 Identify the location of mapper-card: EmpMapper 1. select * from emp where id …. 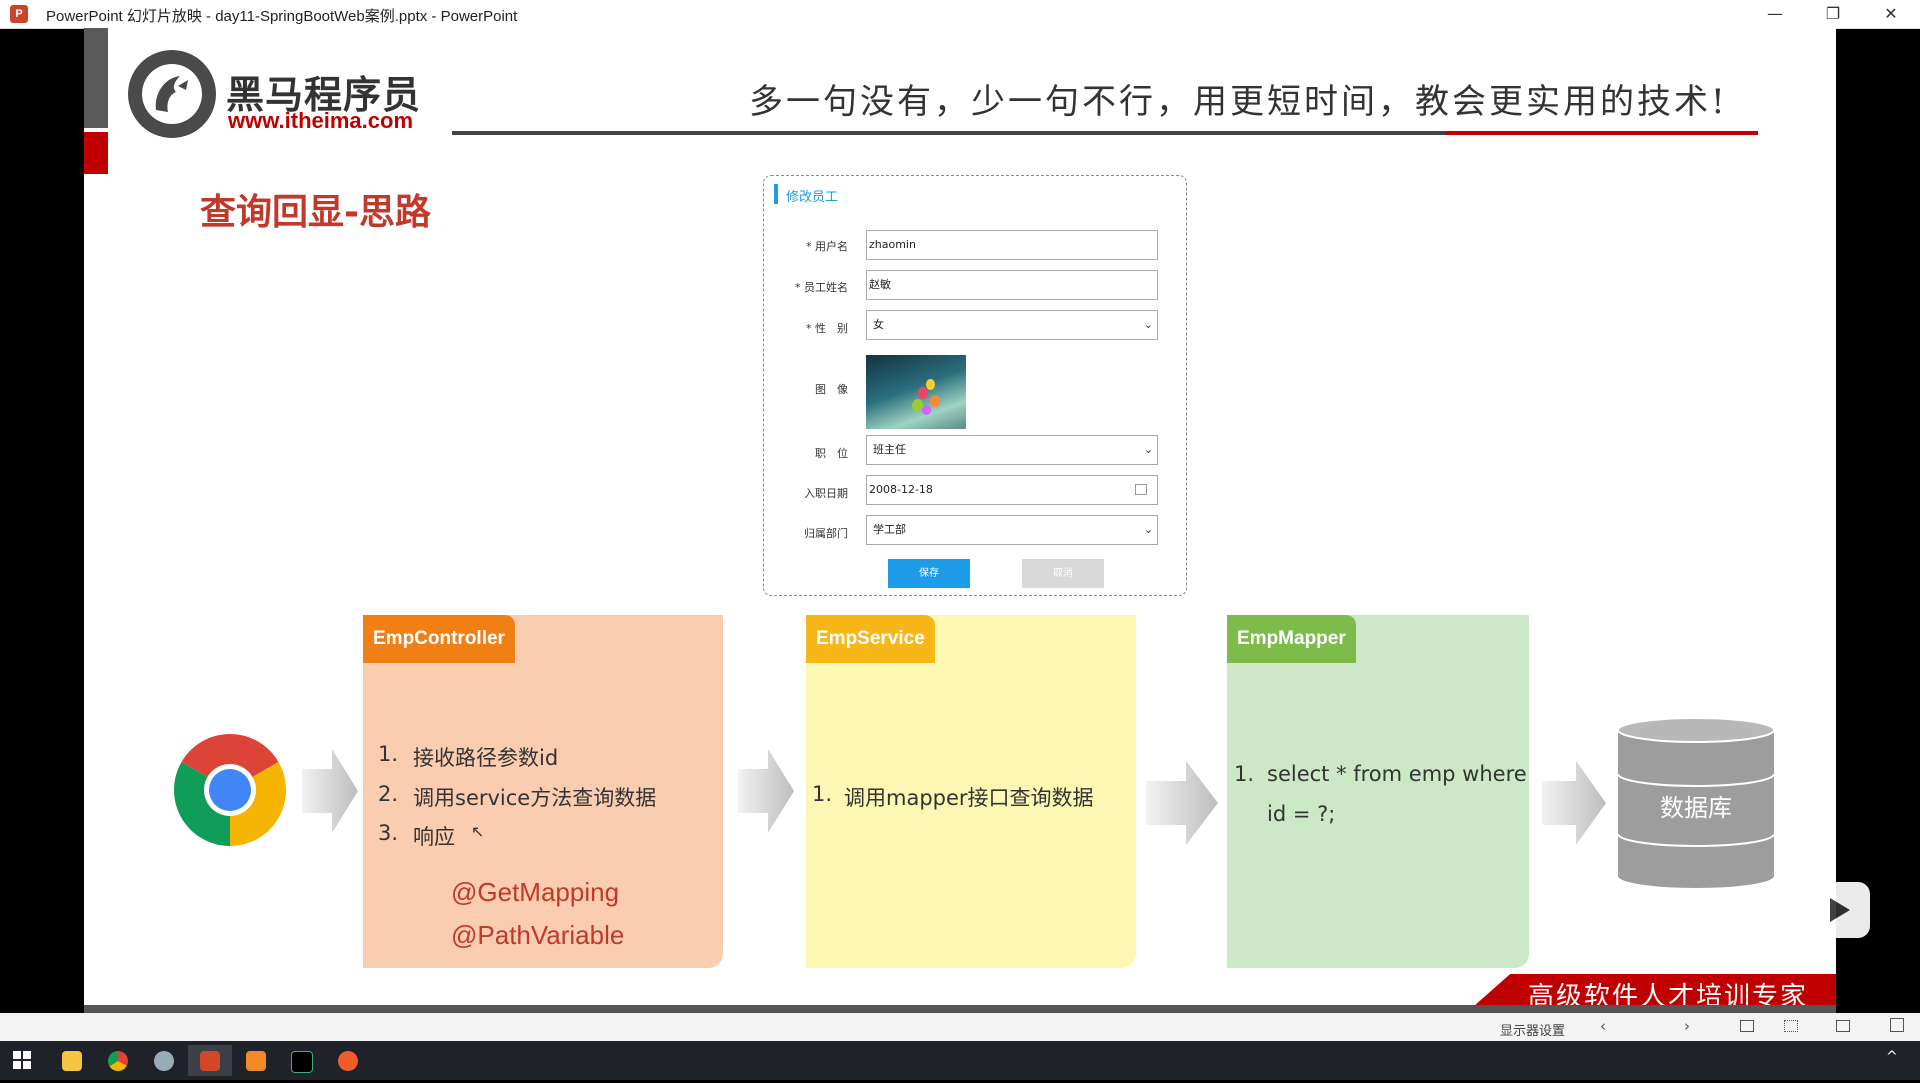
(1378, 791).